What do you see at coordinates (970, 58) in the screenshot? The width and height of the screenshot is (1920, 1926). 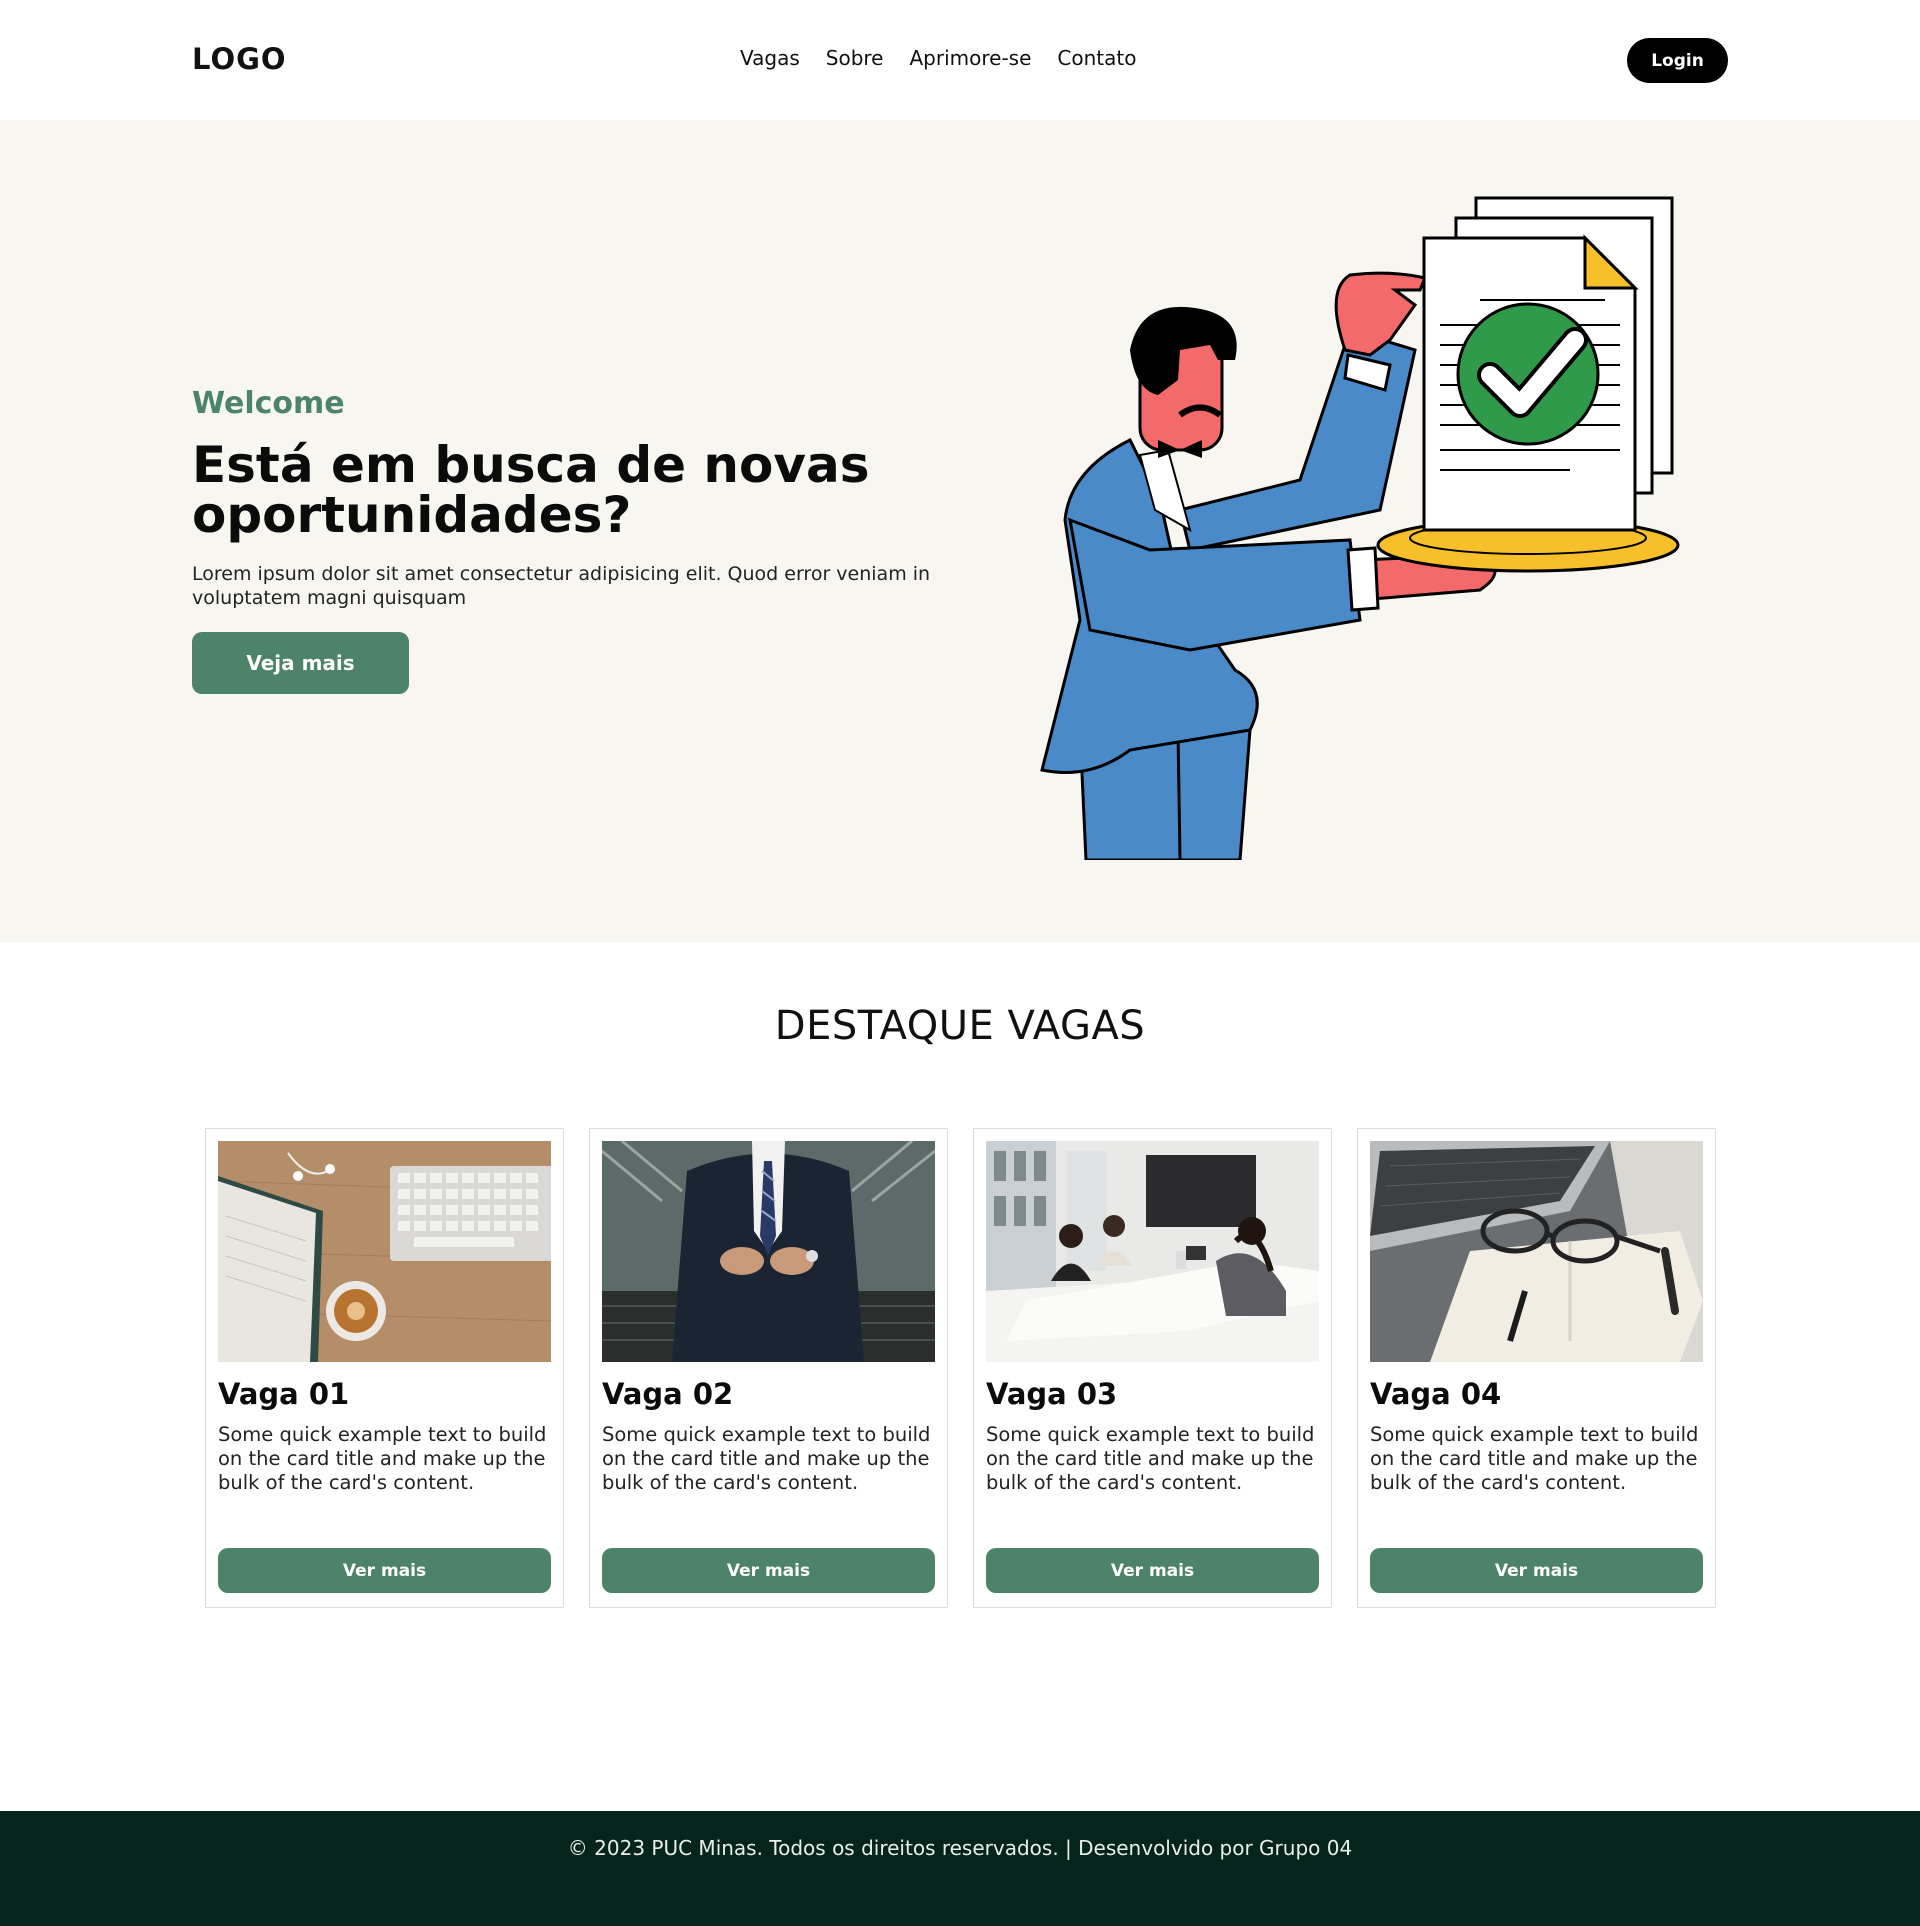 I see `nav-link-aprimore-se: Aprimore-se` at bounding box center [970, 58].